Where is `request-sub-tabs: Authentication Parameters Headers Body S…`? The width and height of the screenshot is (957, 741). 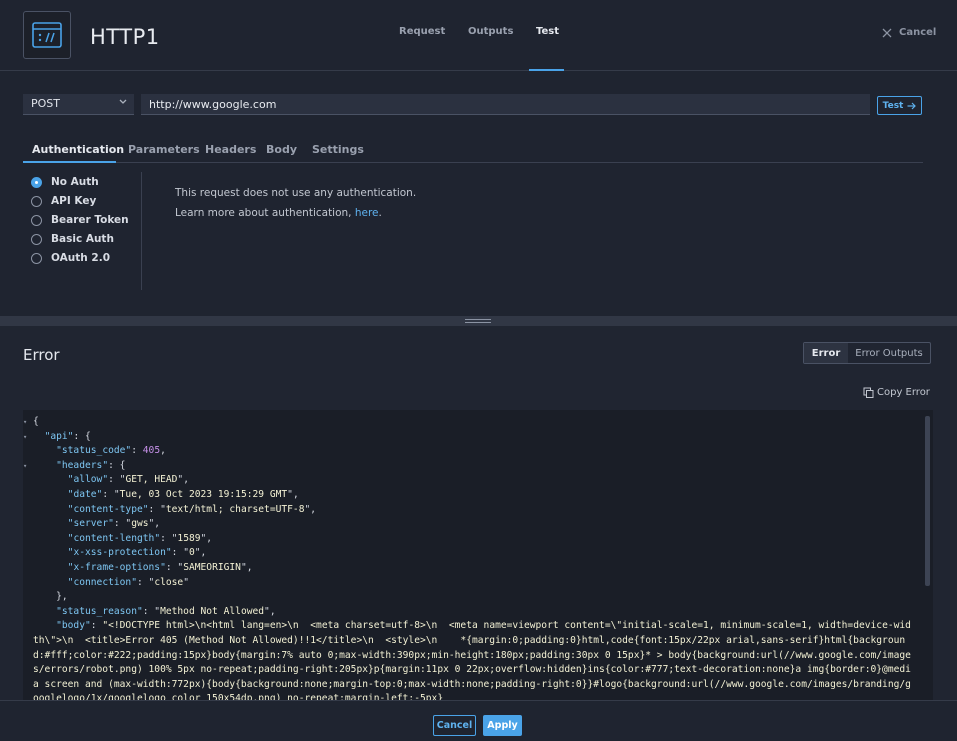
request-sub-tabs: Authentication Parameters Headers Body S… is located at coordinates (473, 149).